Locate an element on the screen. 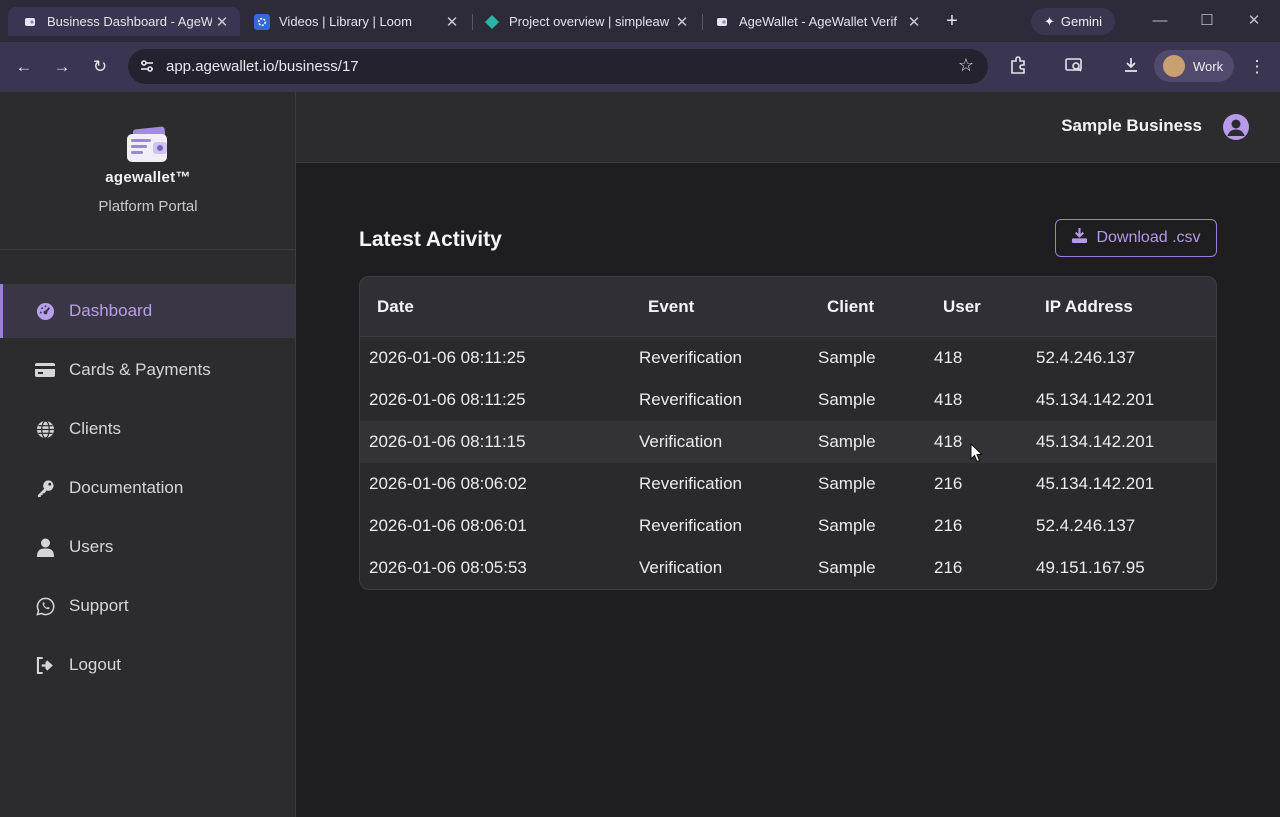  sidebar-item-label: Dashboard is located at coordinates (111, 310).